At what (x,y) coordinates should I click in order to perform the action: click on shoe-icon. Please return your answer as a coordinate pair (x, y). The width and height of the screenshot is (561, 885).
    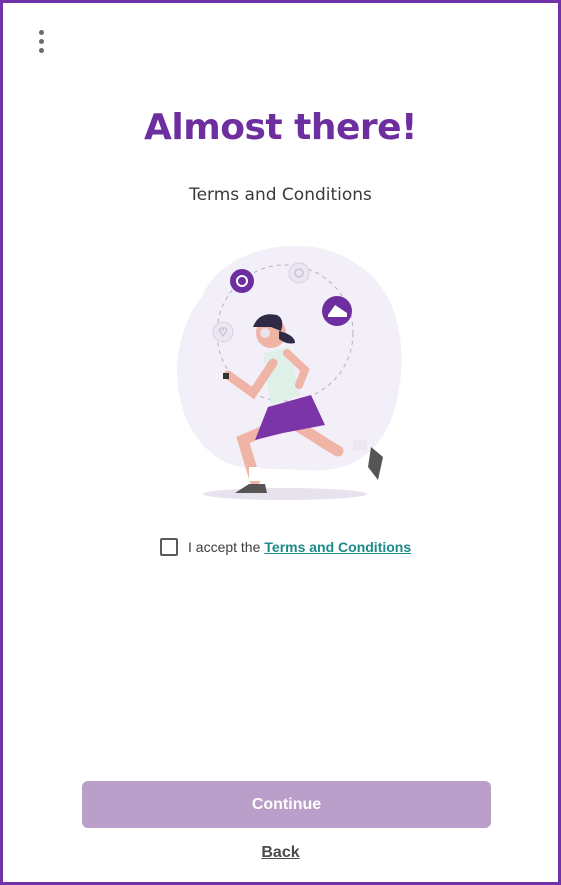
    Looking at the image, I should click on (337, 311).